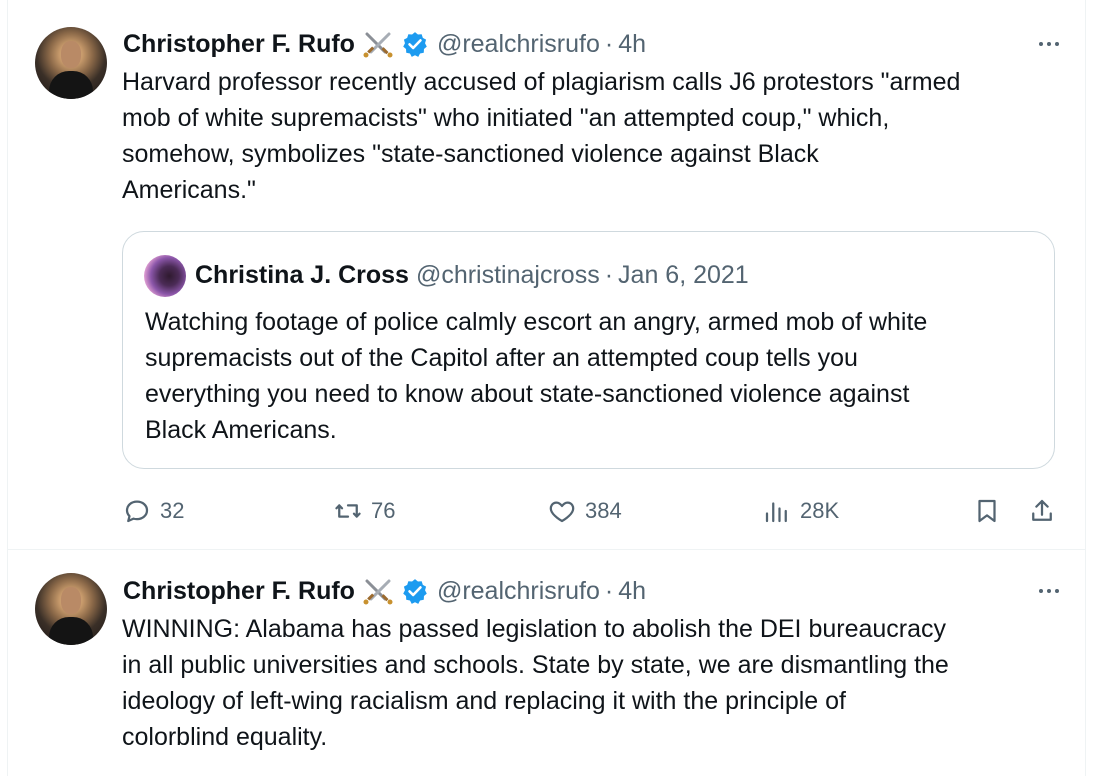  What do you see at coordinates (820, 510) in the screenshot?
I see `views-count: 28K` at bounding box center [820, 510].